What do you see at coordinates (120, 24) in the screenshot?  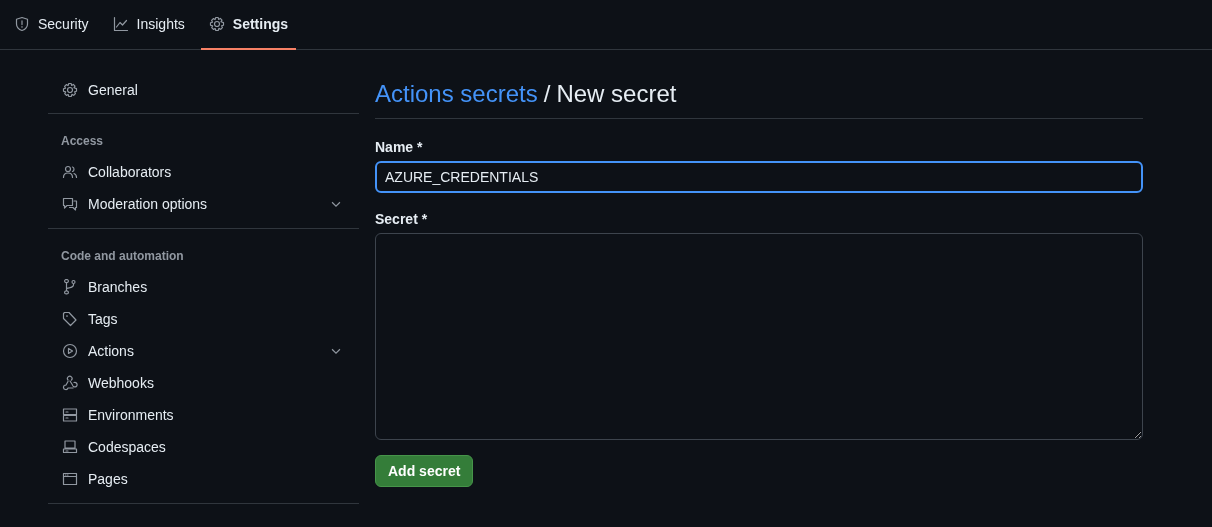 I see `graph-icon` at bounding box center [120, 24].